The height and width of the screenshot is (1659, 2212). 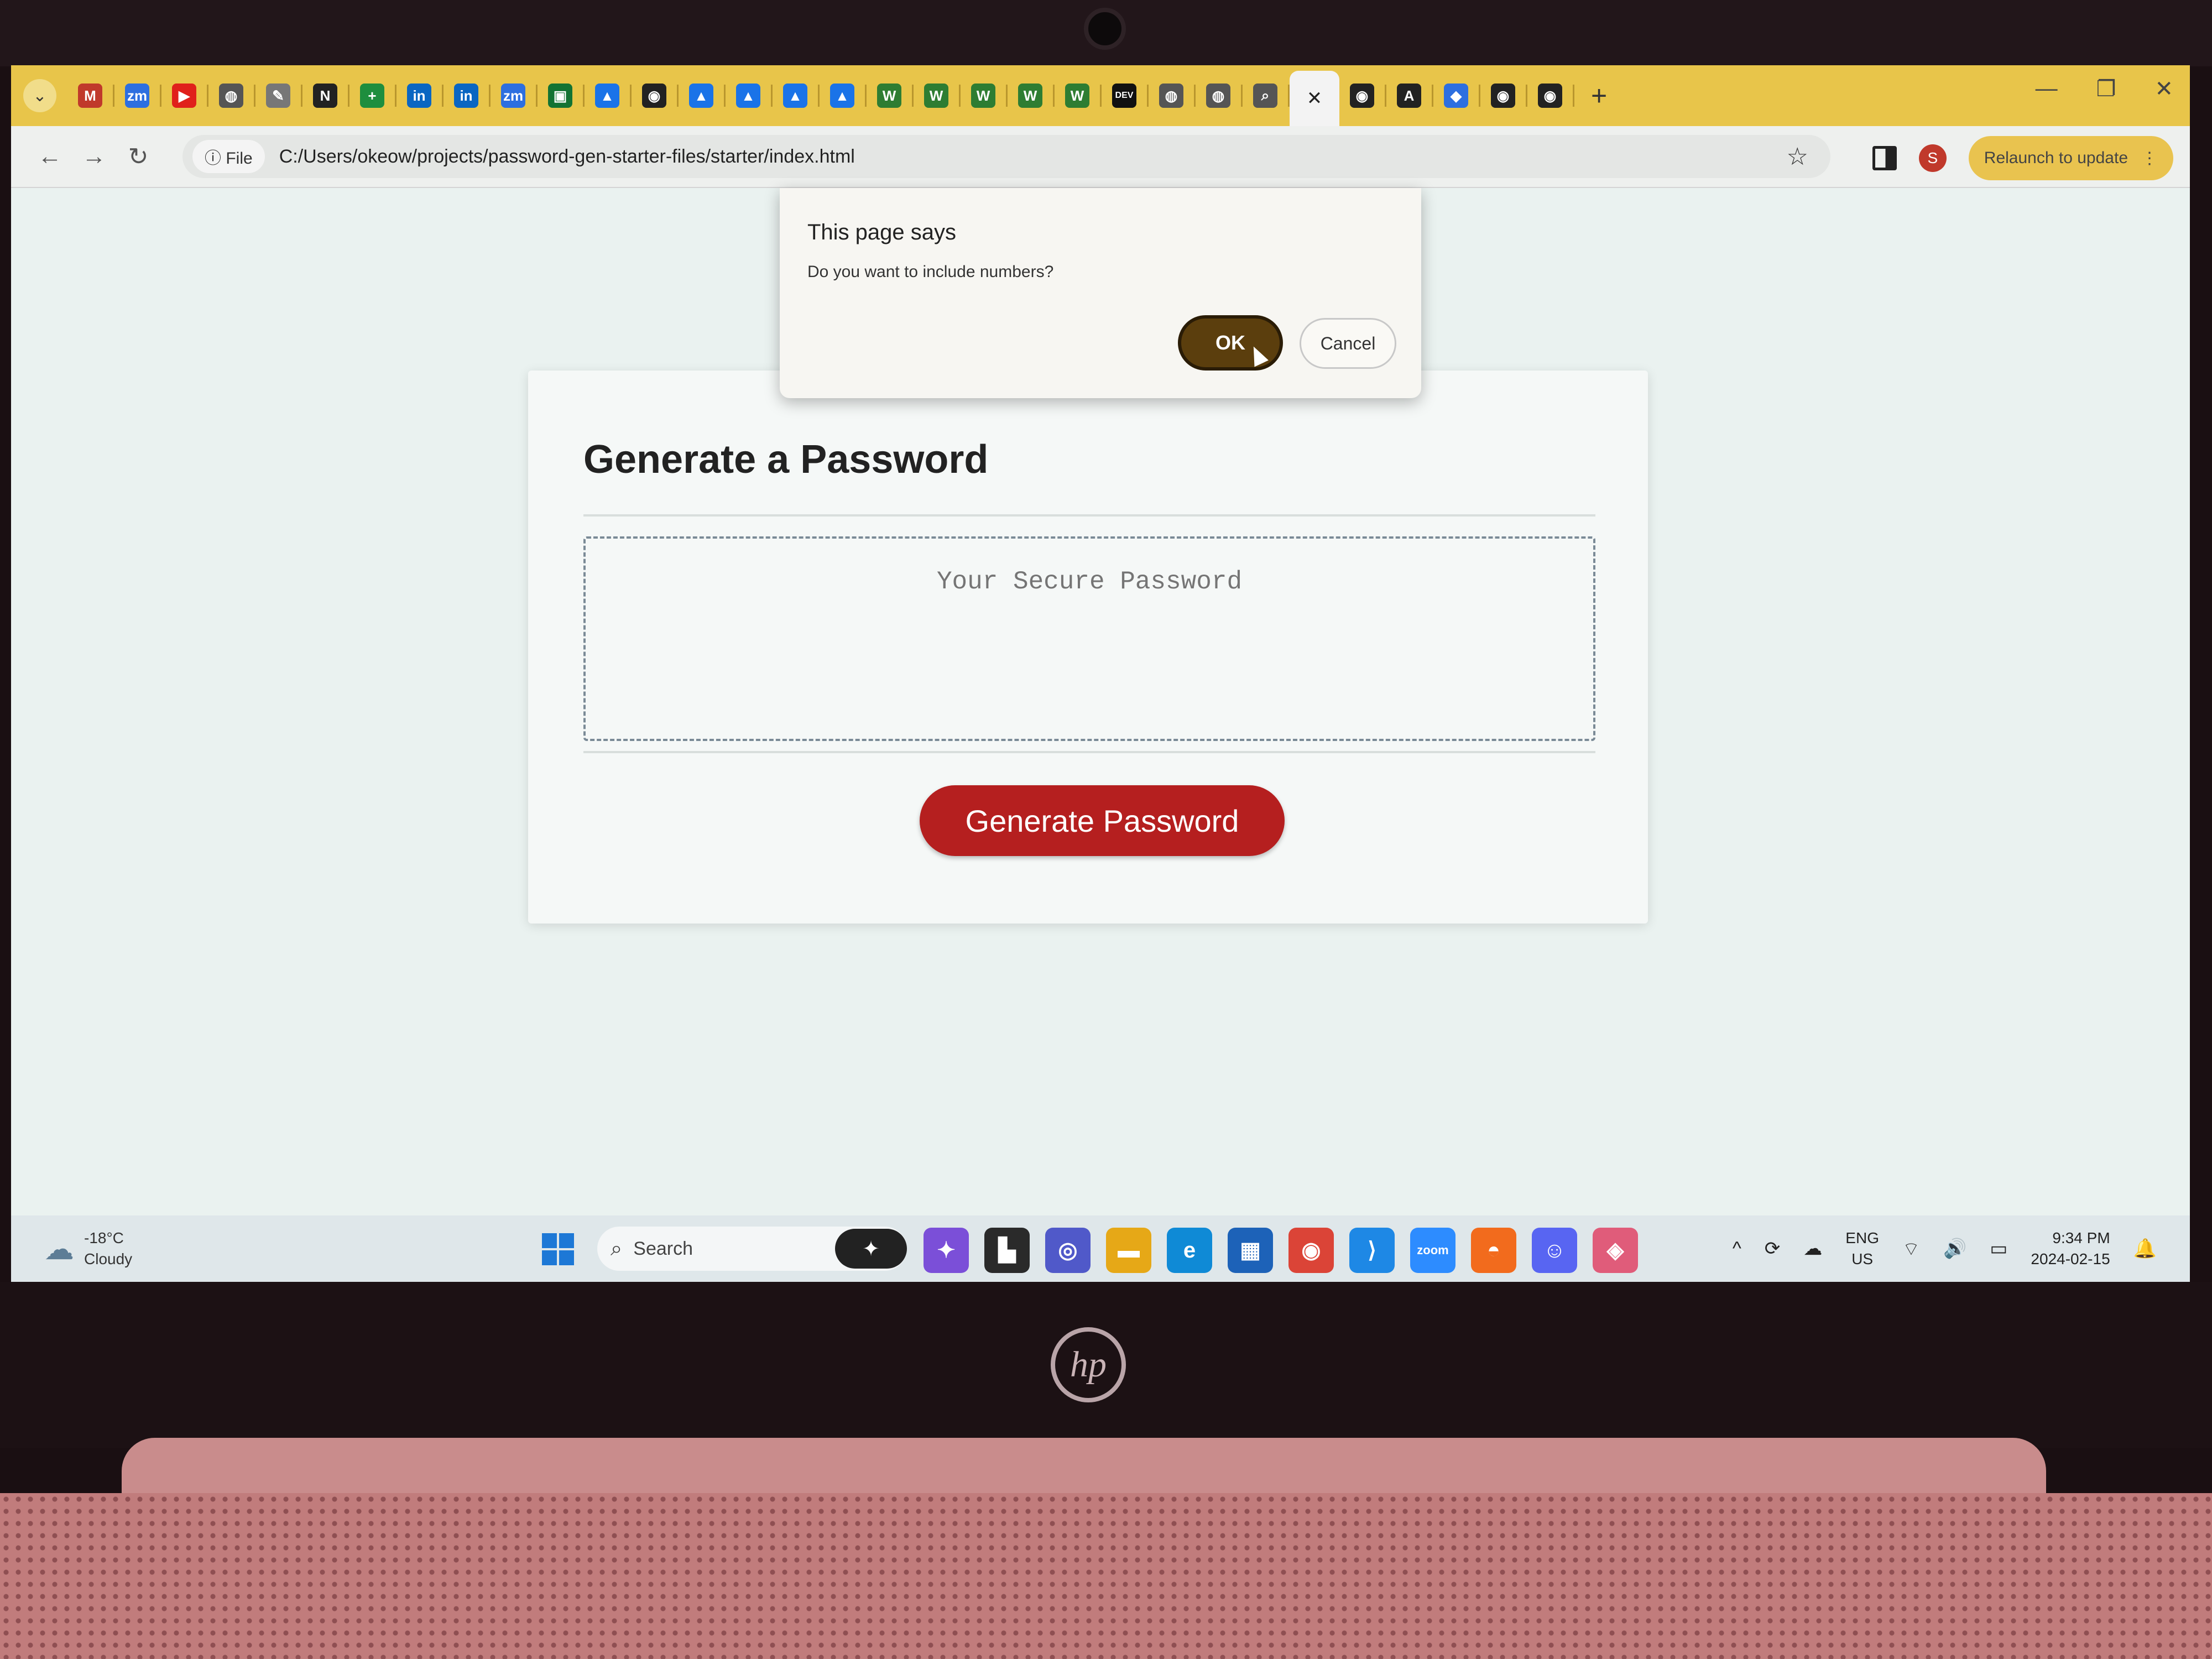 I want to click on browser-tab: ▣, so click(x=560, y=96).